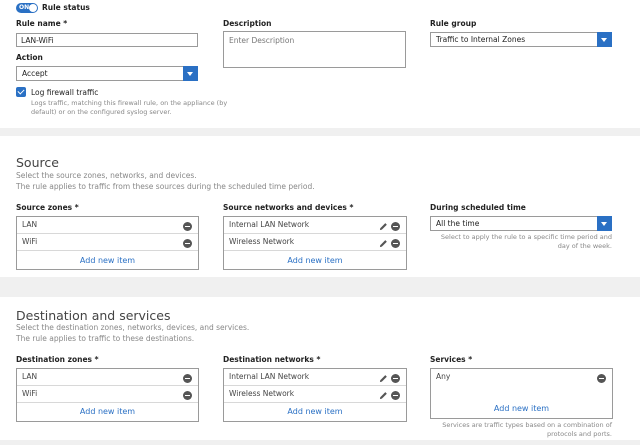  What do you see at coordinates (247, 23) in the screenshot?
I see `description-label: Description` at bounding box center [247, 23].